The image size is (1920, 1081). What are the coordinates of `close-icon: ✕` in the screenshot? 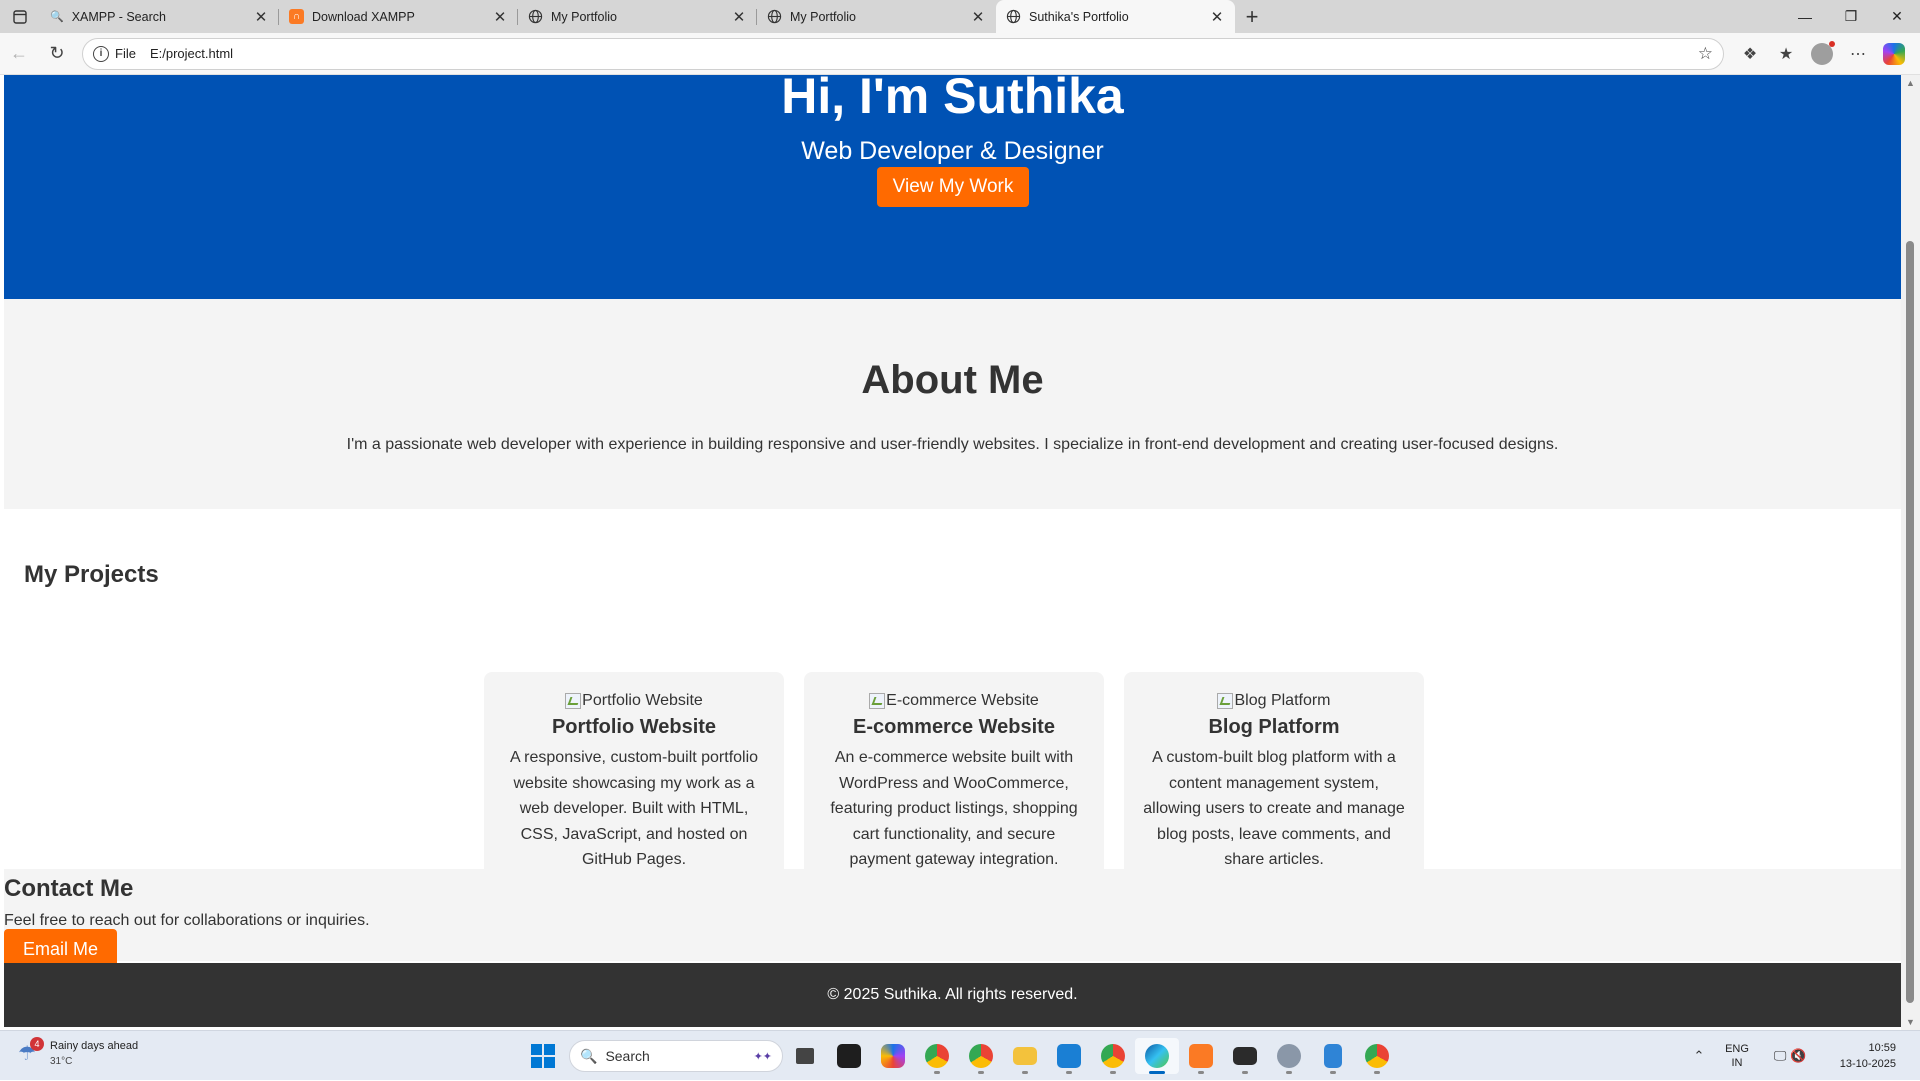 It's located at (1897, 16).